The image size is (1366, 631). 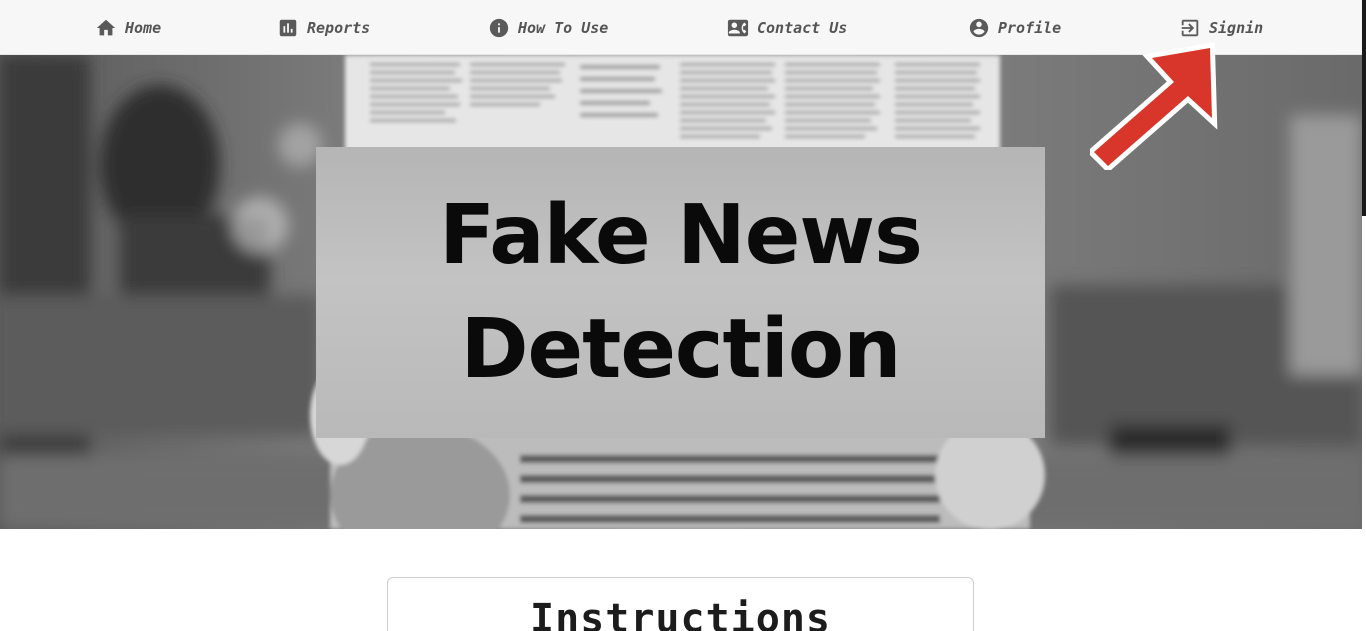 What do you see at coordinates (738, 28) in the screenshot?
I see `contact-card-icon` at bounding box center [738, 28].